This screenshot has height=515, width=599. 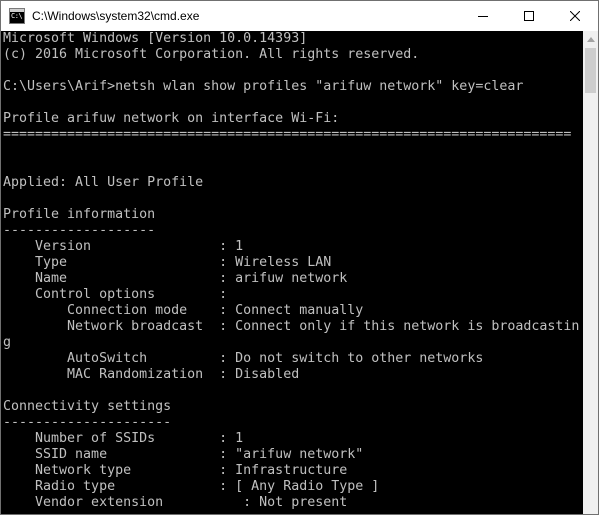 I want to click on console-line: Vendor extension : Not present, so click(x=175, y=502).